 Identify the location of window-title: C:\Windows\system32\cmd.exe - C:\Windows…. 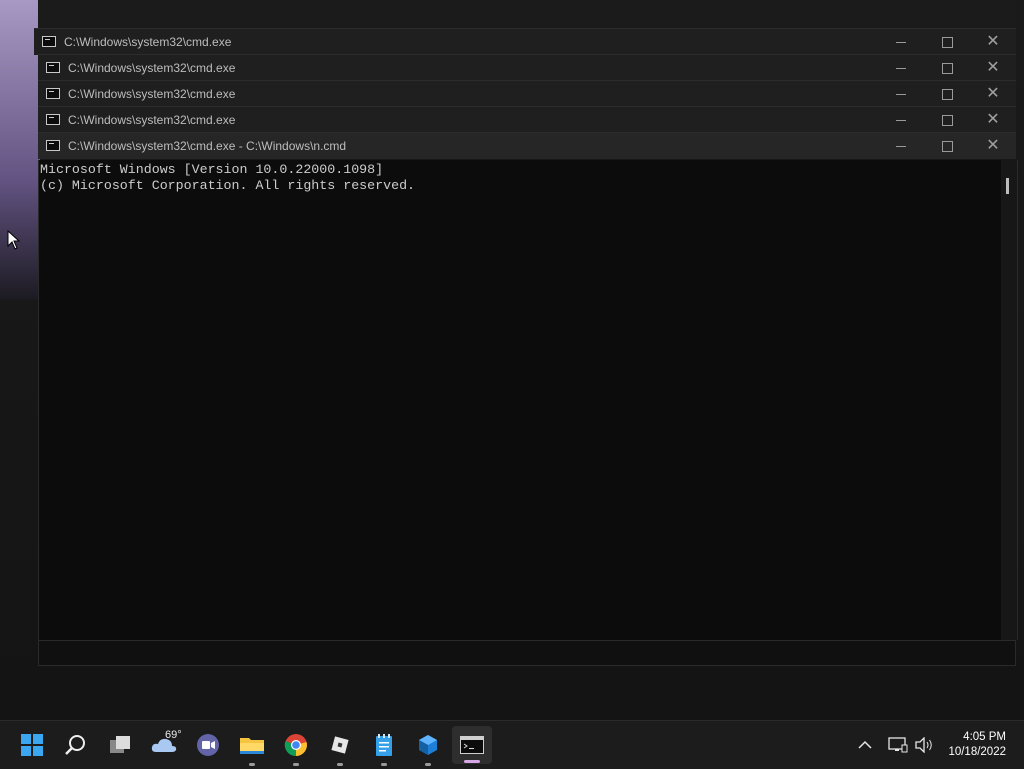
(207, 146).